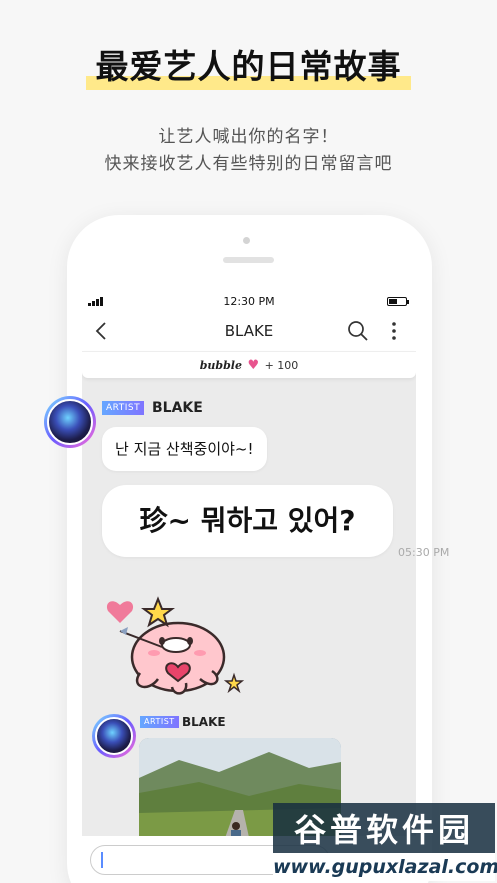 The height and width of the screenshot is (883, 497). What do you see at coordinates (358, 331) in the screenshot?
I see `search-icon` at bounding box center [358, 331].